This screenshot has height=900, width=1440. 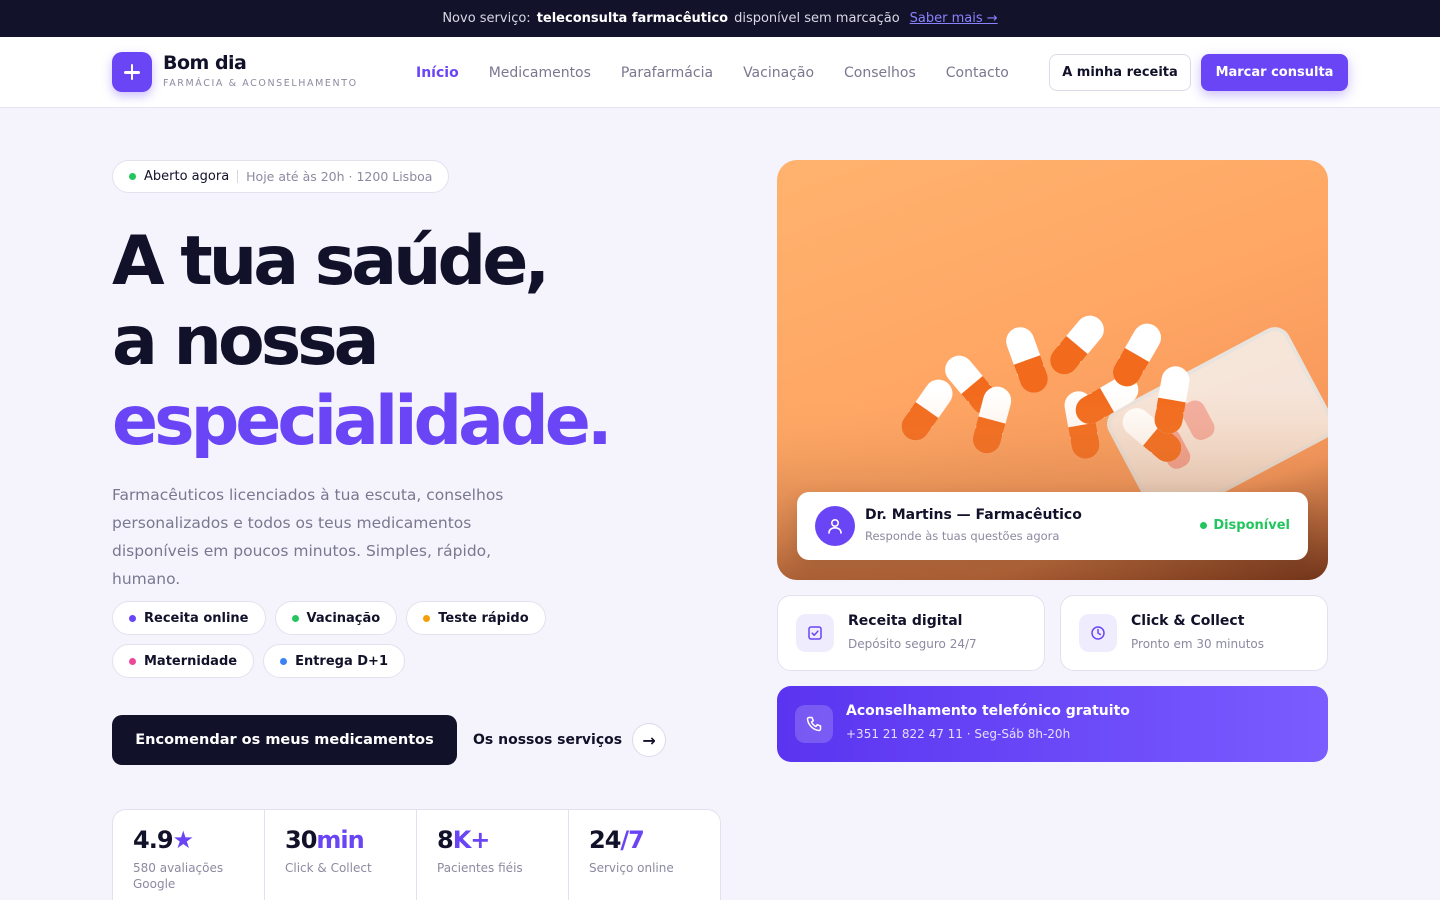 What do you see at coordinates (132, 72) in the screenshot?
I see `plus-logo-icon` at bounding box center [132, 72].